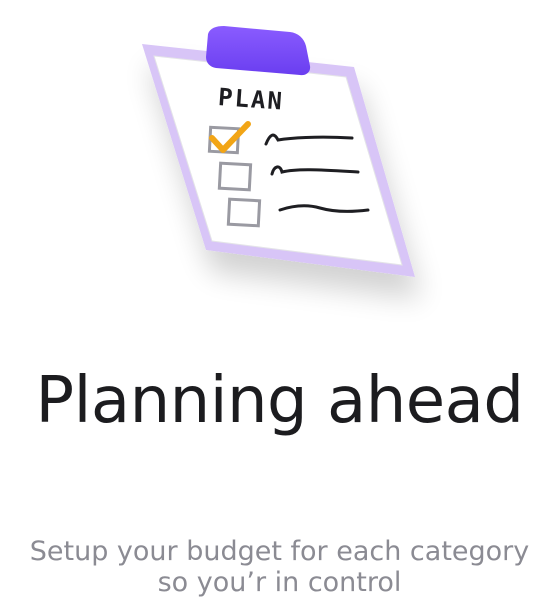 The height and width of the screenshot is (602, 559). Describe the element at coordinates (258, 51) in the screenshot. I see `clip-shape` at that location.